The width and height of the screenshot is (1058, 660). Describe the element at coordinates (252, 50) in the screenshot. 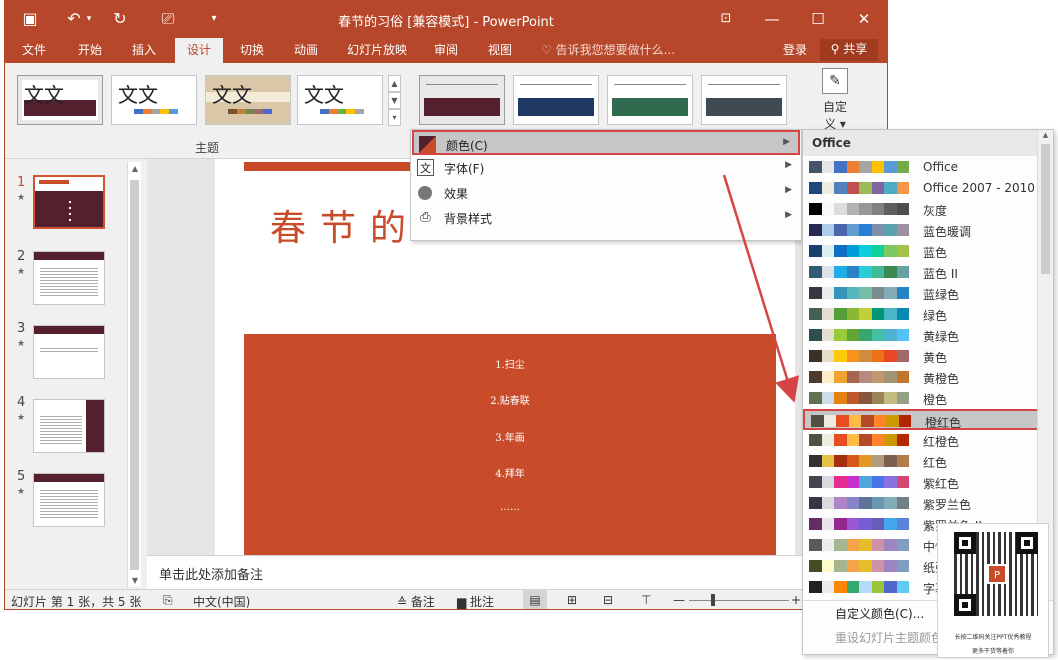

I see `tab-transitions: 切换` at that location.